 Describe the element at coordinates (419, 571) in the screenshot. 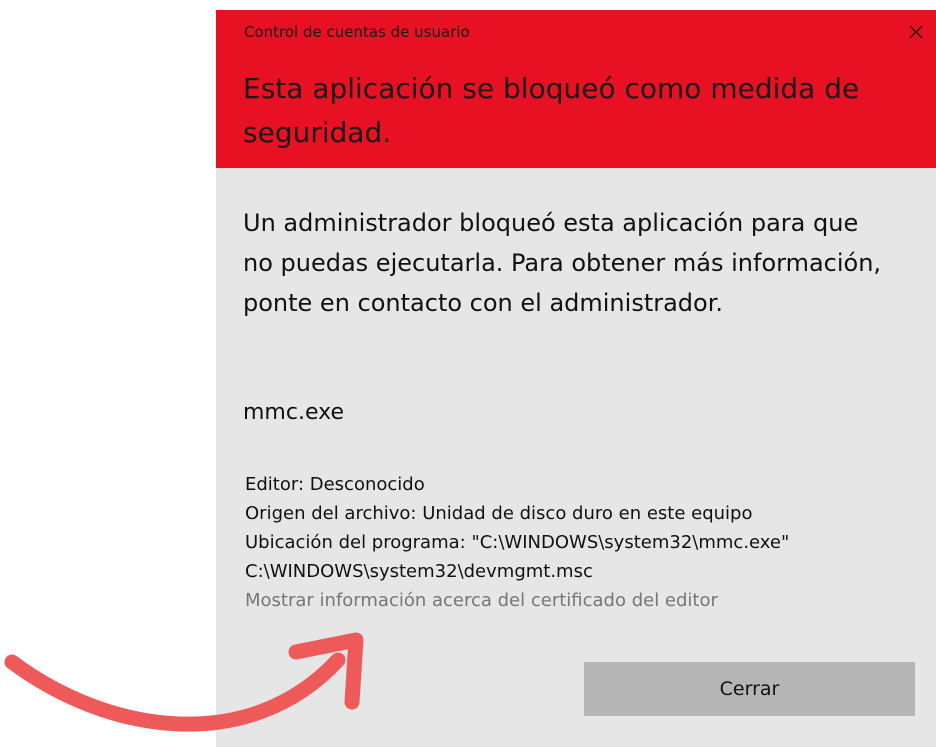

I see `location-argument-line: C:\WINDOWS\system32\devmgmt.msc` at that location.